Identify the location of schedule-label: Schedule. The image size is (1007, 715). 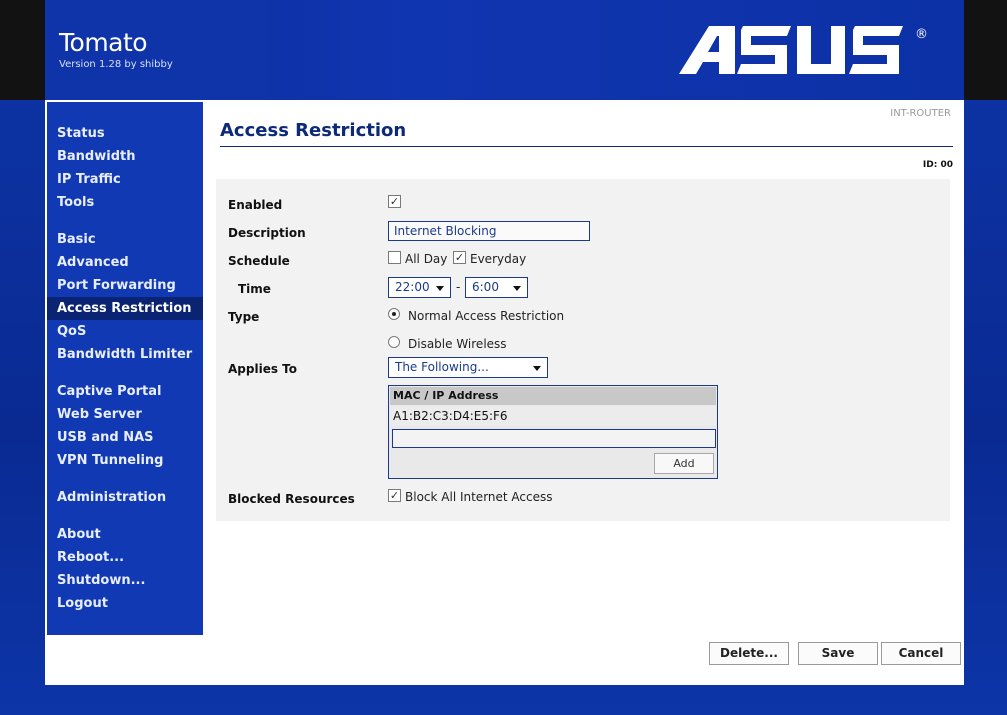
(259, 261).